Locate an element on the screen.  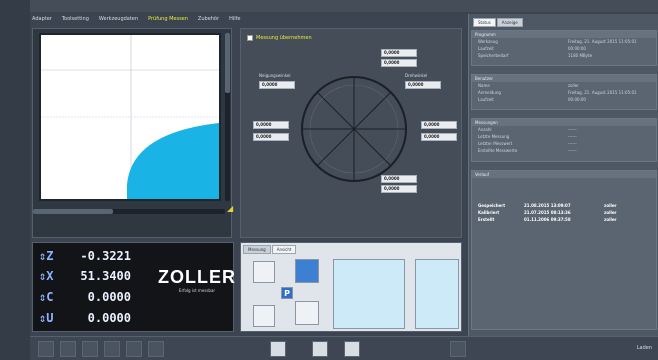
history-row: Erstellt 01.11.2006 09:37:58 zoller is located at coordinates (547, 219).